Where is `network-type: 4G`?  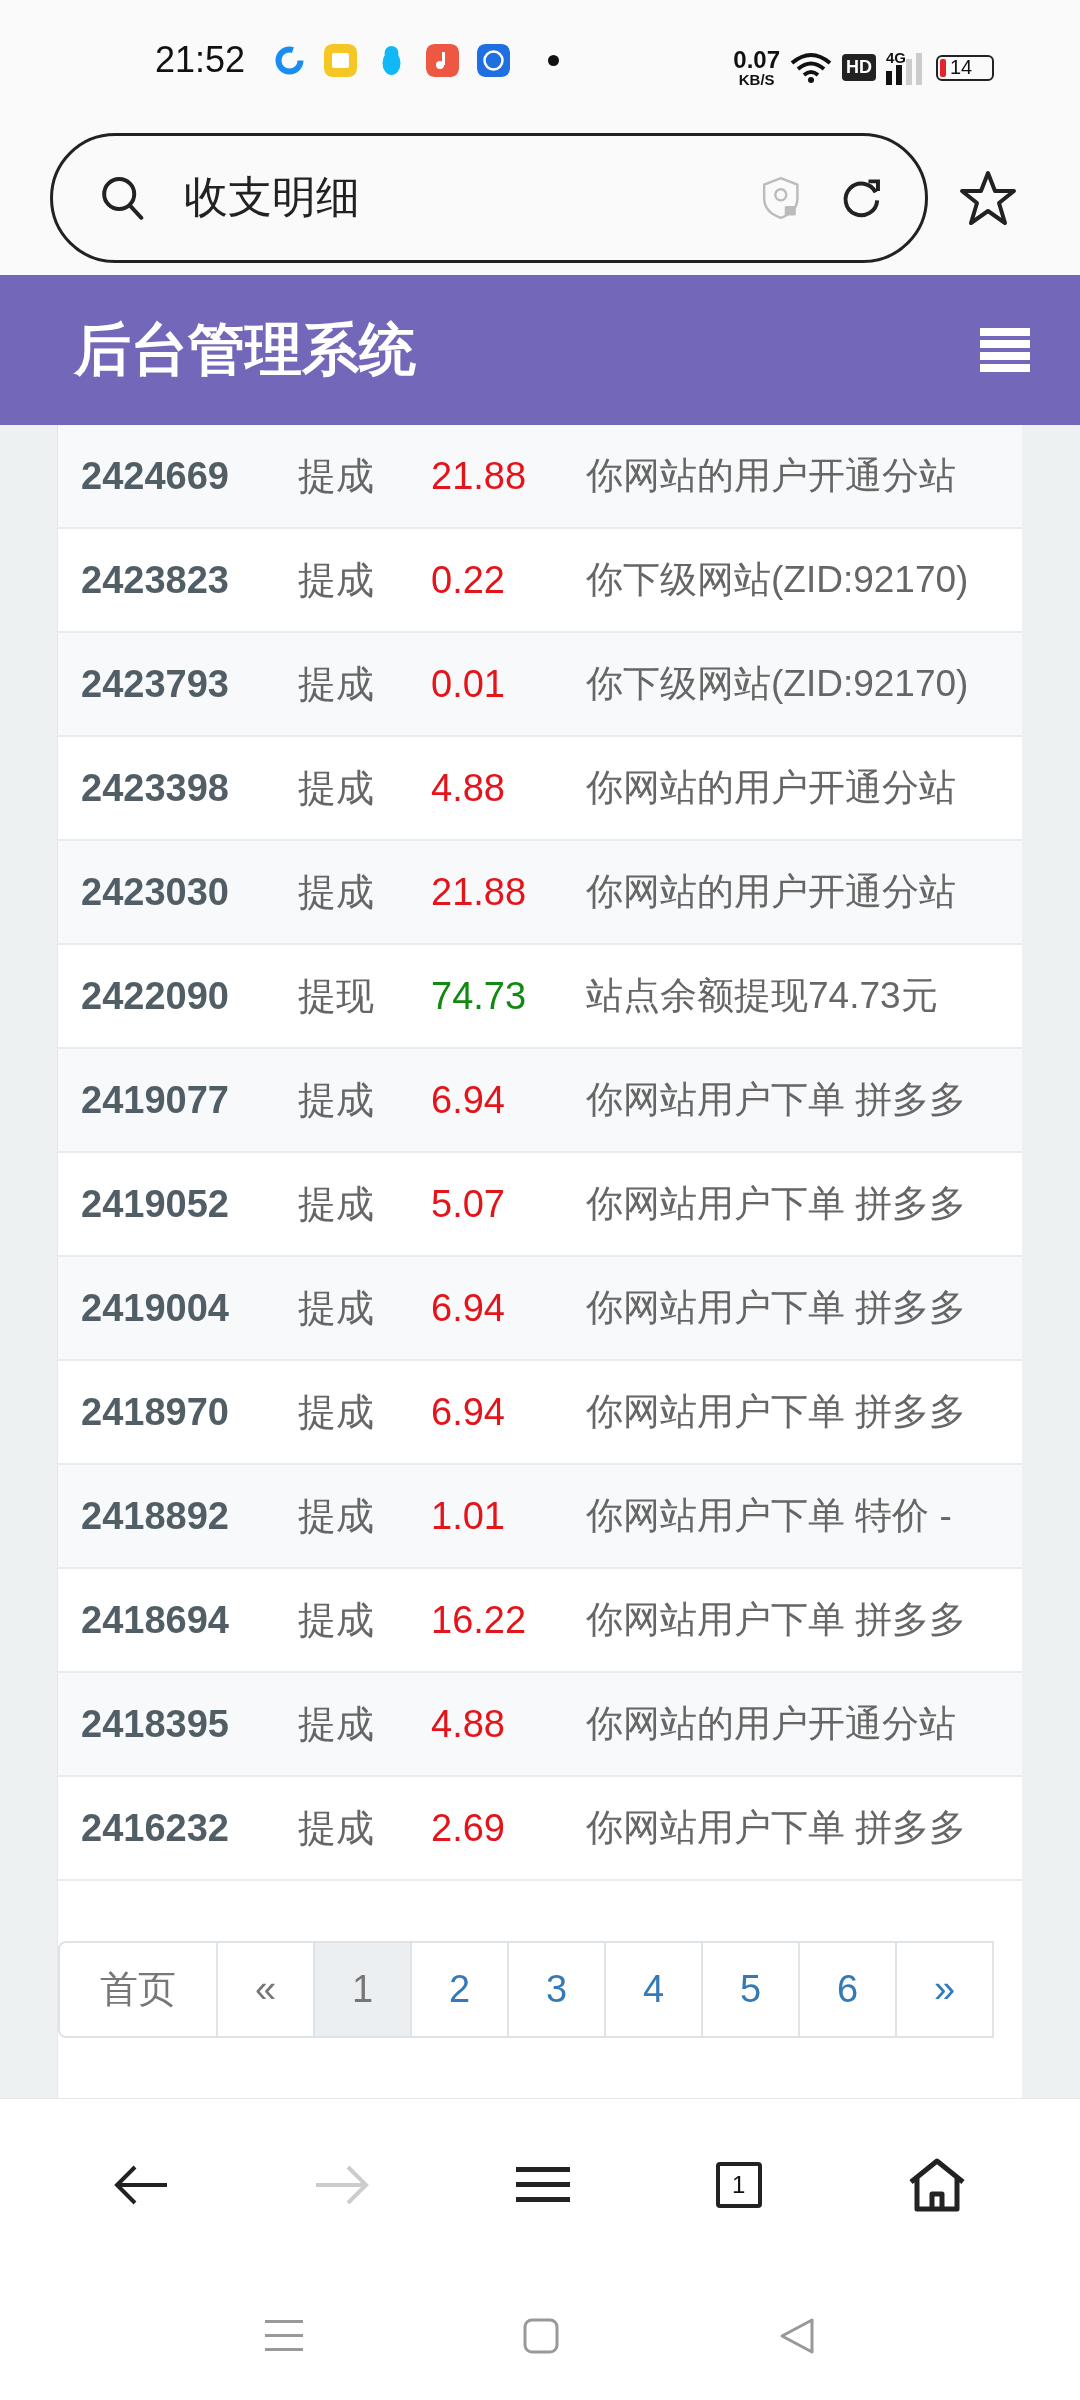
network-type: 4G is located at coordinates (896, 57).